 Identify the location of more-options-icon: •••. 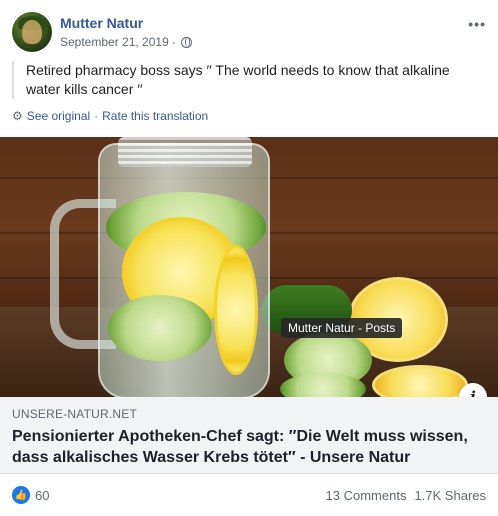
(477, 24).